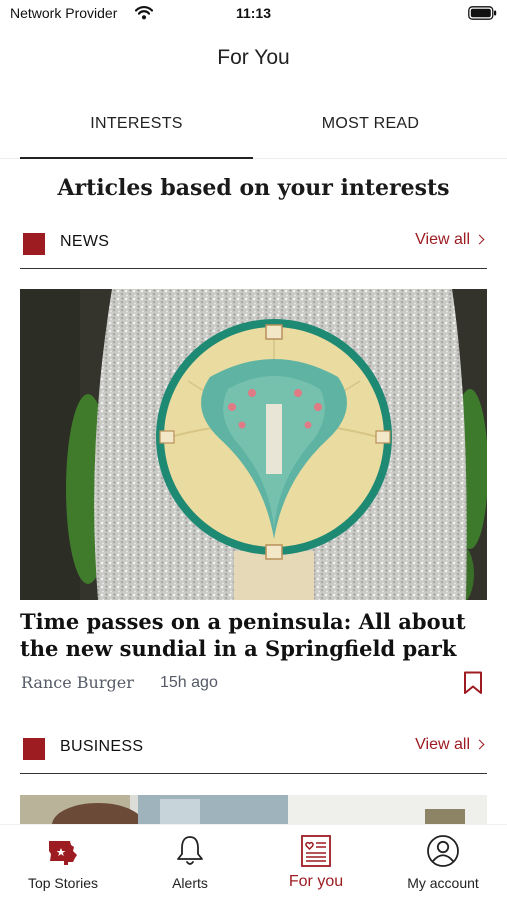 The width and height of the screenshot is (507, 900). What do you see at coordinates (136, 131) in the screenshot?
I see `tab-interests: INTERESTS` at bounding box center [136, 131].